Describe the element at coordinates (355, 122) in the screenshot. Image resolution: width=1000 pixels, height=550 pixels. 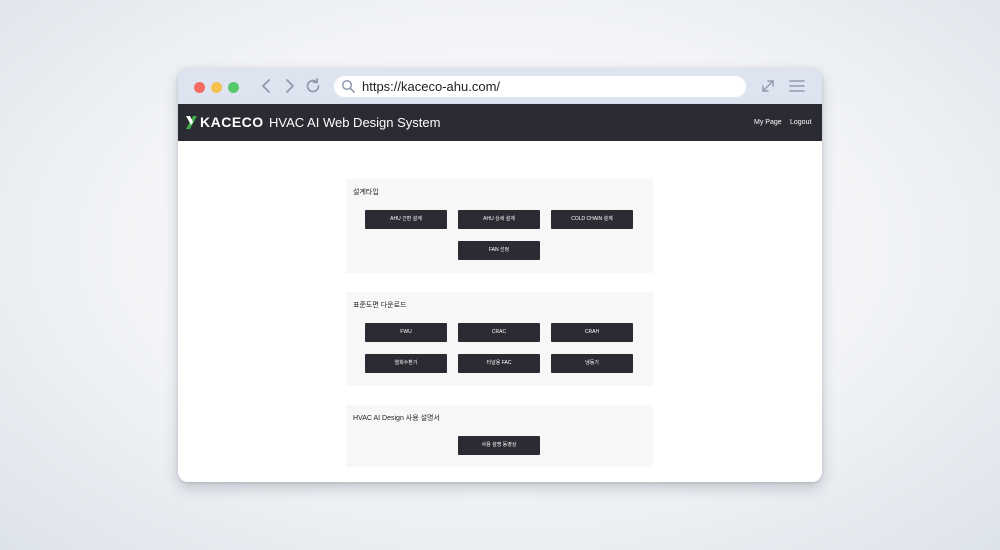
I see `app-title: HVAC AI Web Design System` at that location.